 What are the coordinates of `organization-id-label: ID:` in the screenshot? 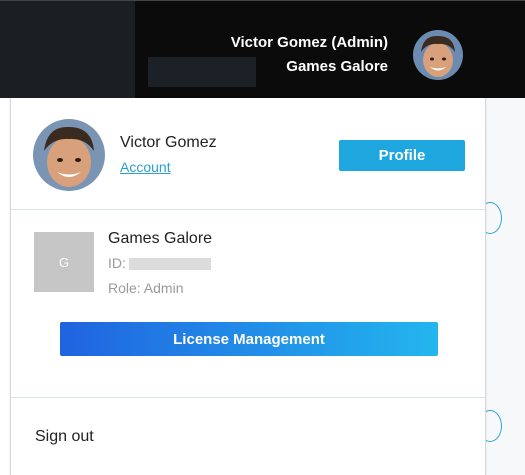 It's located at (117, 263).